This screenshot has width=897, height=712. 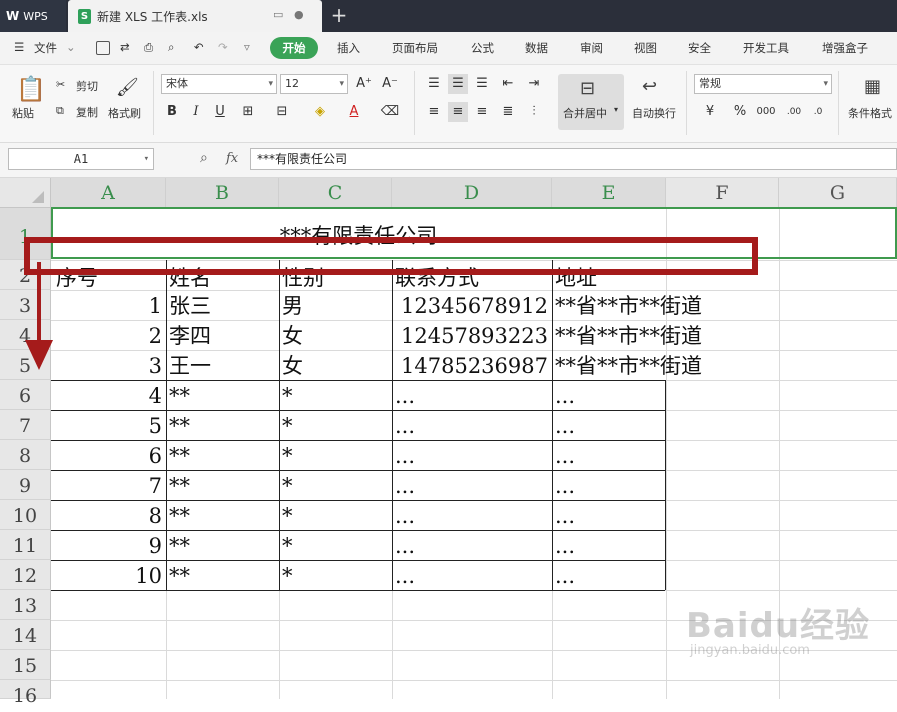 What do you see at coordinates (248, 112) in the screenshot?
I see `borders-icon: ⊞` at bounding box center [248, 112].